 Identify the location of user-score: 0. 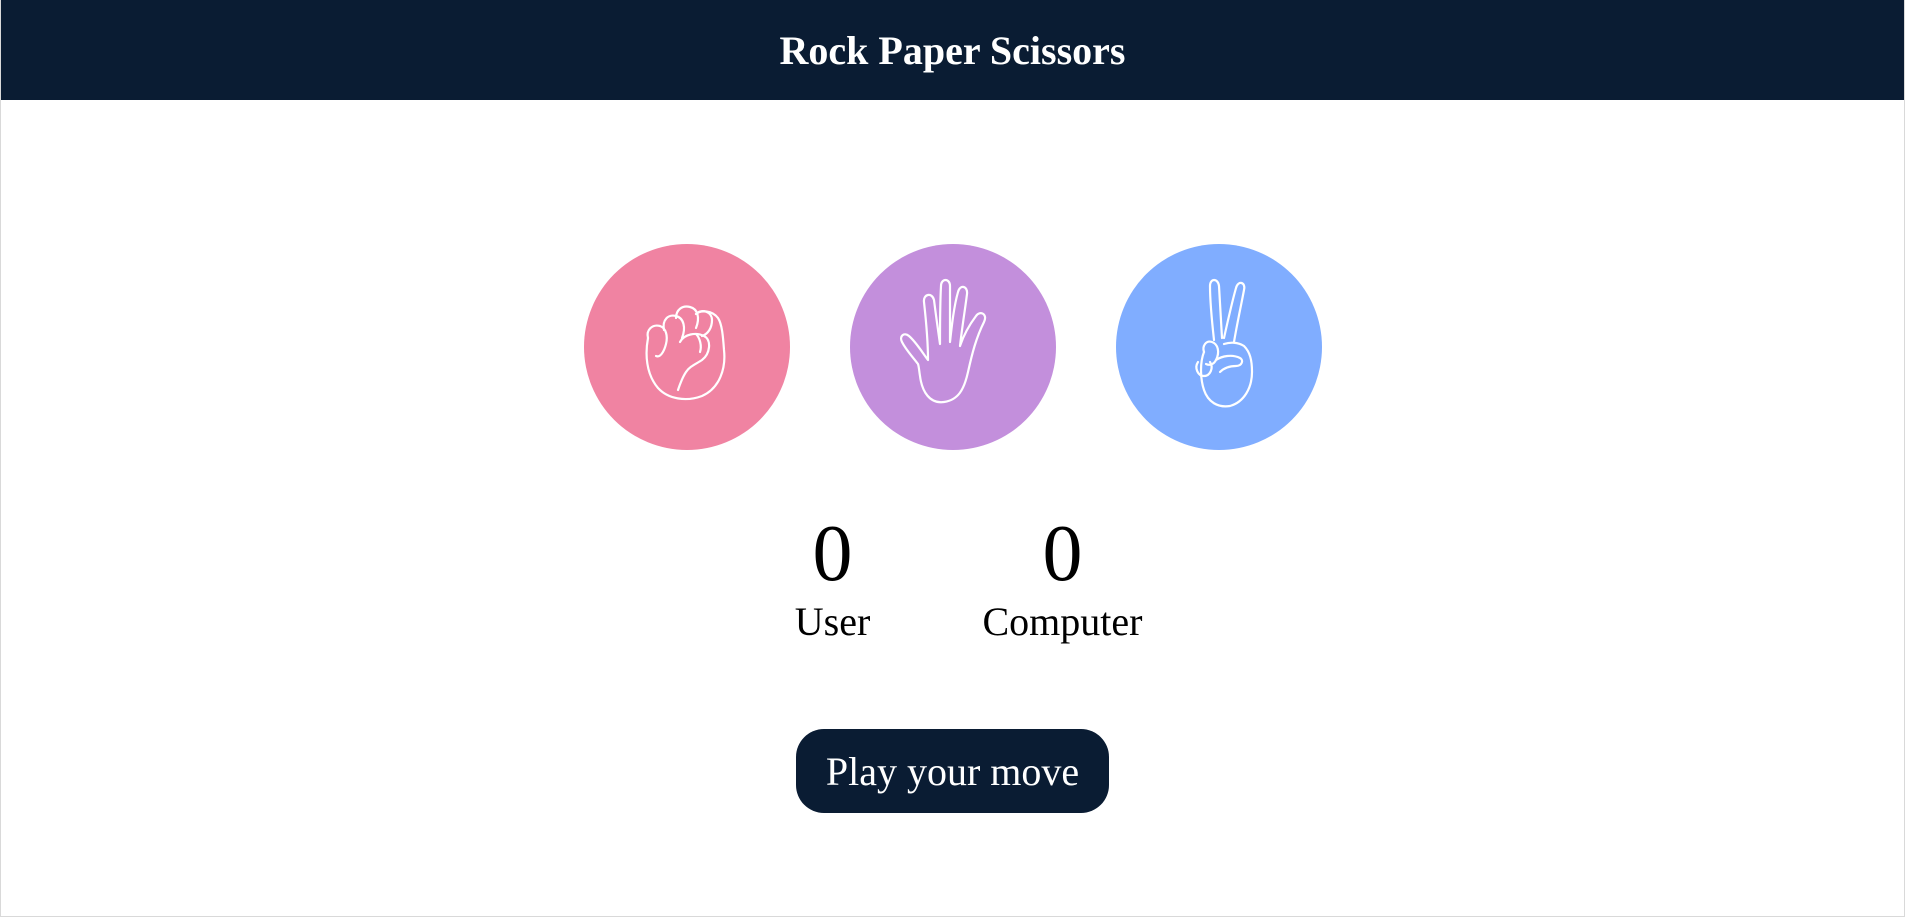
(832, 554).